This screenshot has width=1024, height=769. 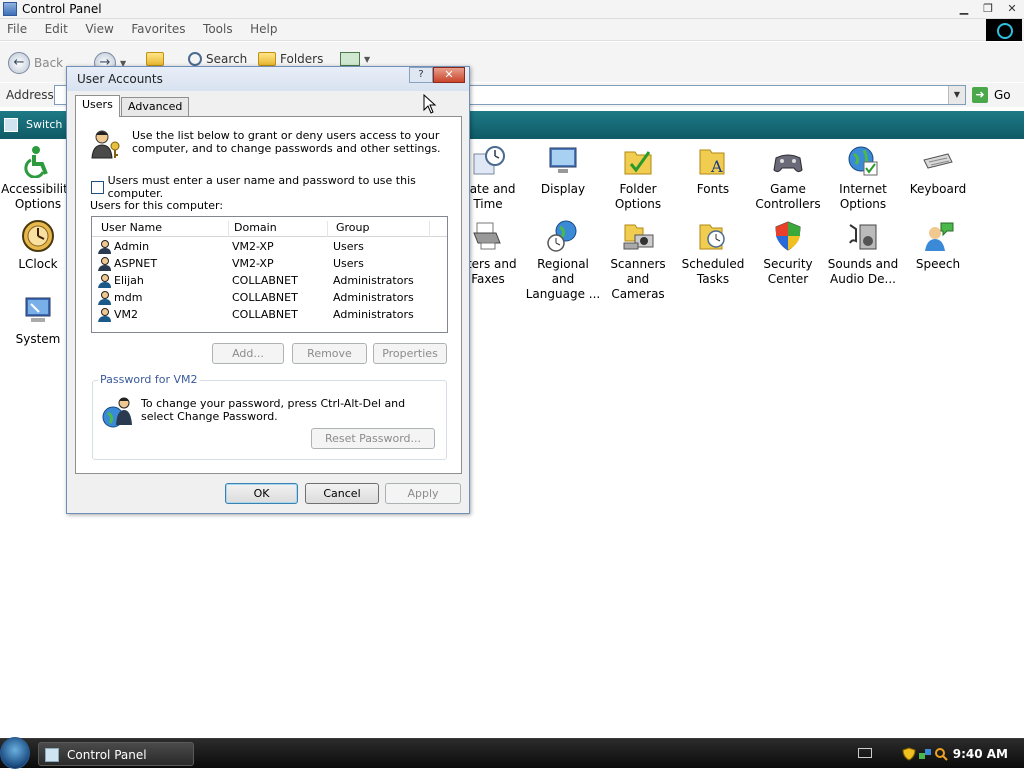 I want to click on cell-group: Users, so click(x=348, y=263).